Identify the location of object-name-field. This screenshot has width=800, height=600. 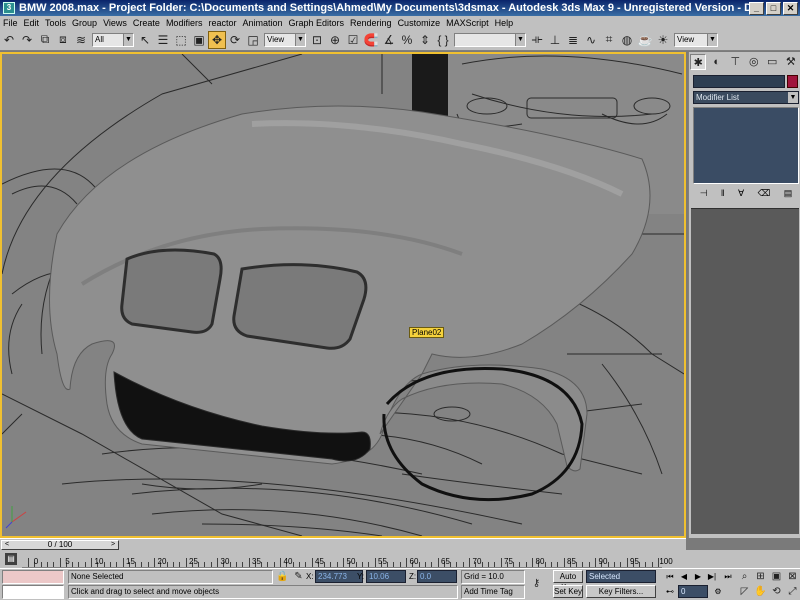
(739, 81).